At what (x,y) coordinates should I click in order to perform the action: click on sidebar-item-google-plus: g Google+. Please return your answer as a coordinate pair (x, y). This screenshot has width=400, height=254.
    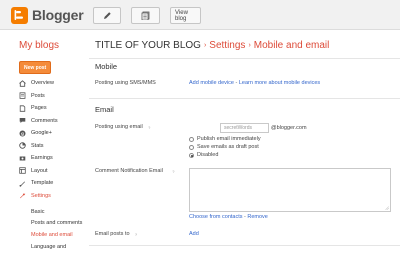
    Looking at the image, I should click on (47, 133).